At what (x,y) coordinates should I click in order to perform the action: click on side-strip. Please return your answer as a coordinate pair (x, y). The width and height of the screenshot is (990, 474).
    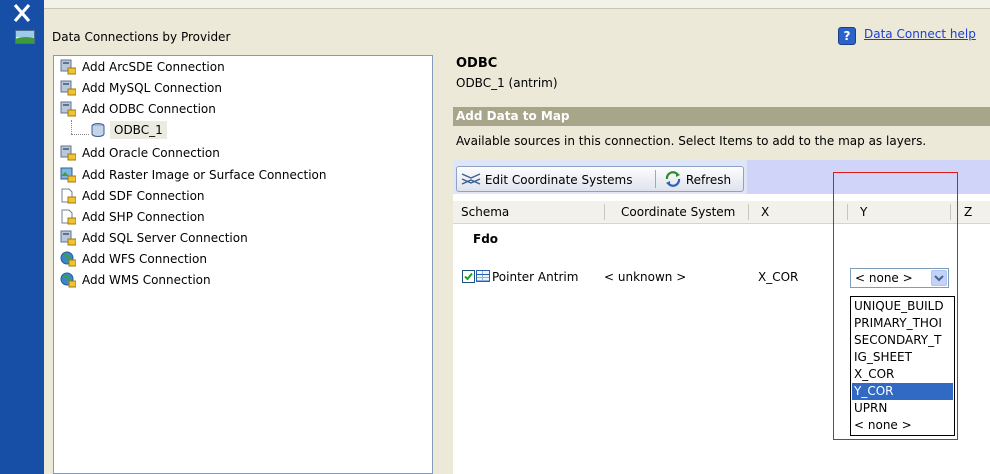
    Looking at the image, I should click on (22, 237).